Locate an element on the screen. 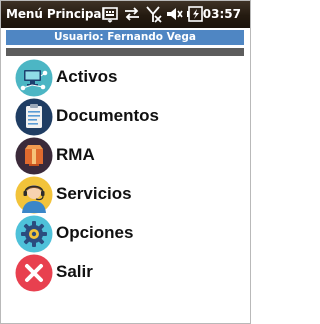  menu-item-label: Servicios is located at coordinates (94, 193).